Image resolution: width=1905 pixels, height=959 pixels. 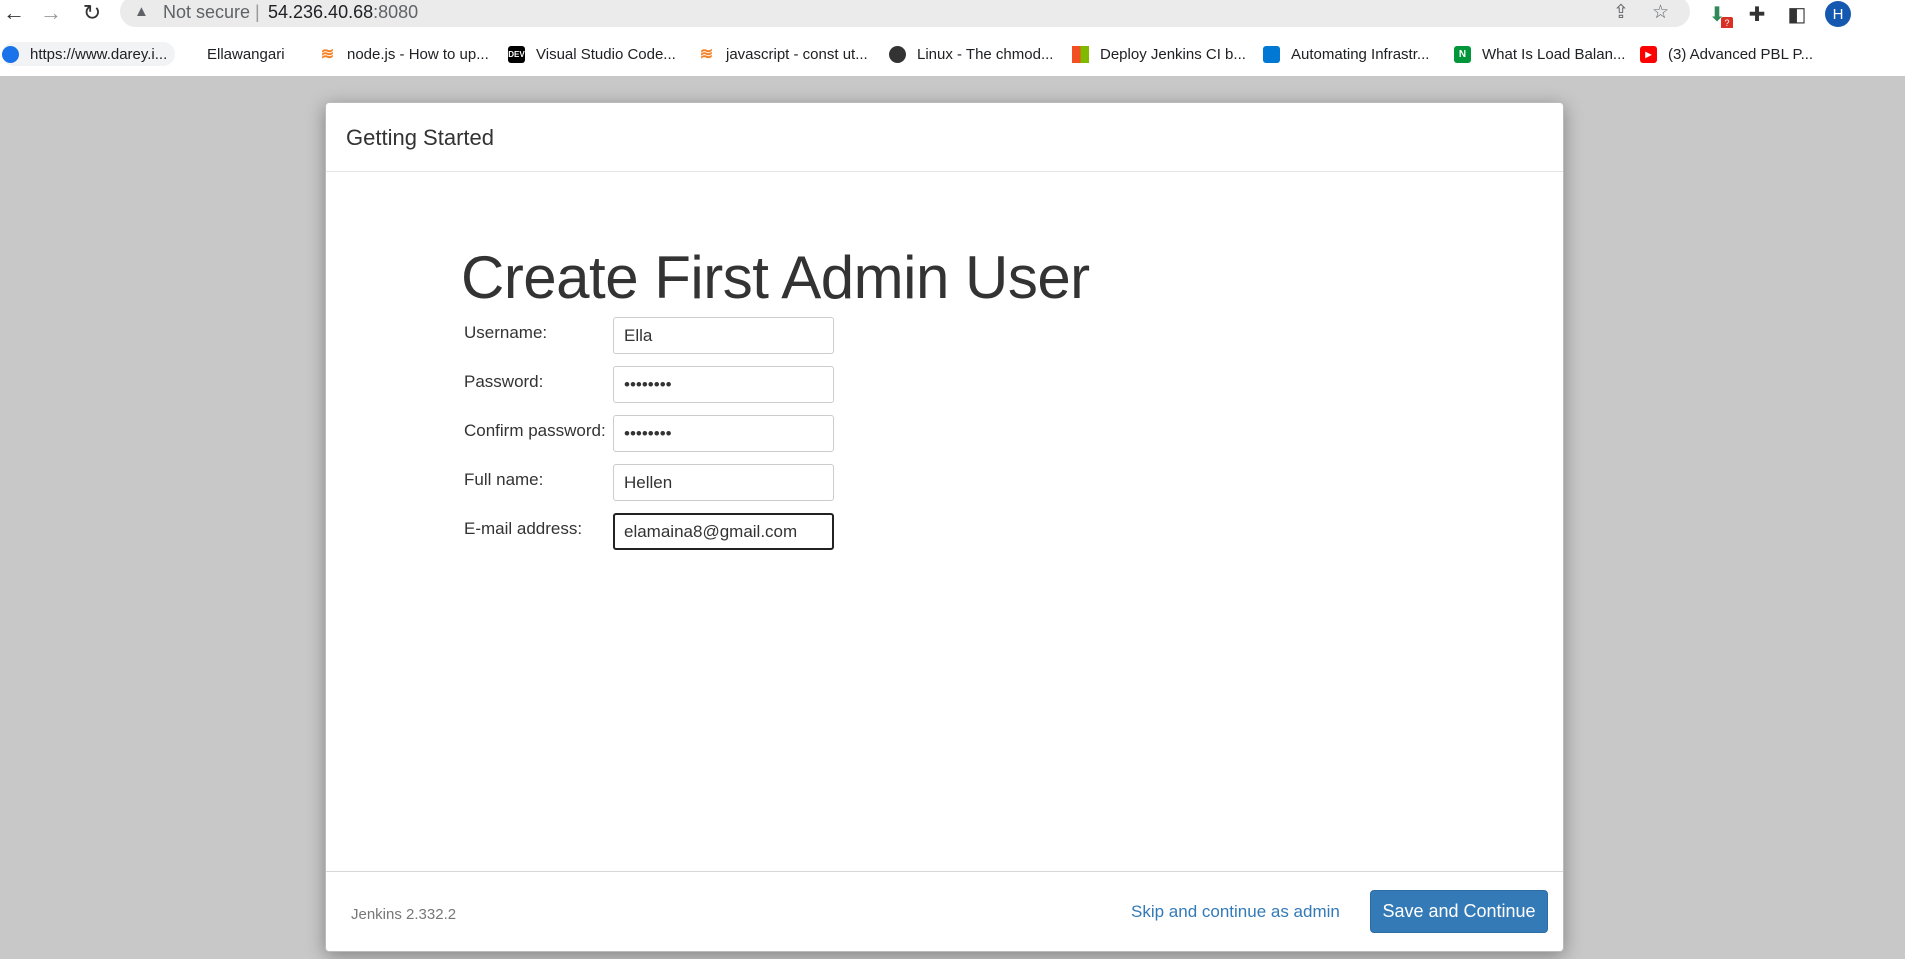 I want to click on password-input, so click(x=723, y=384).